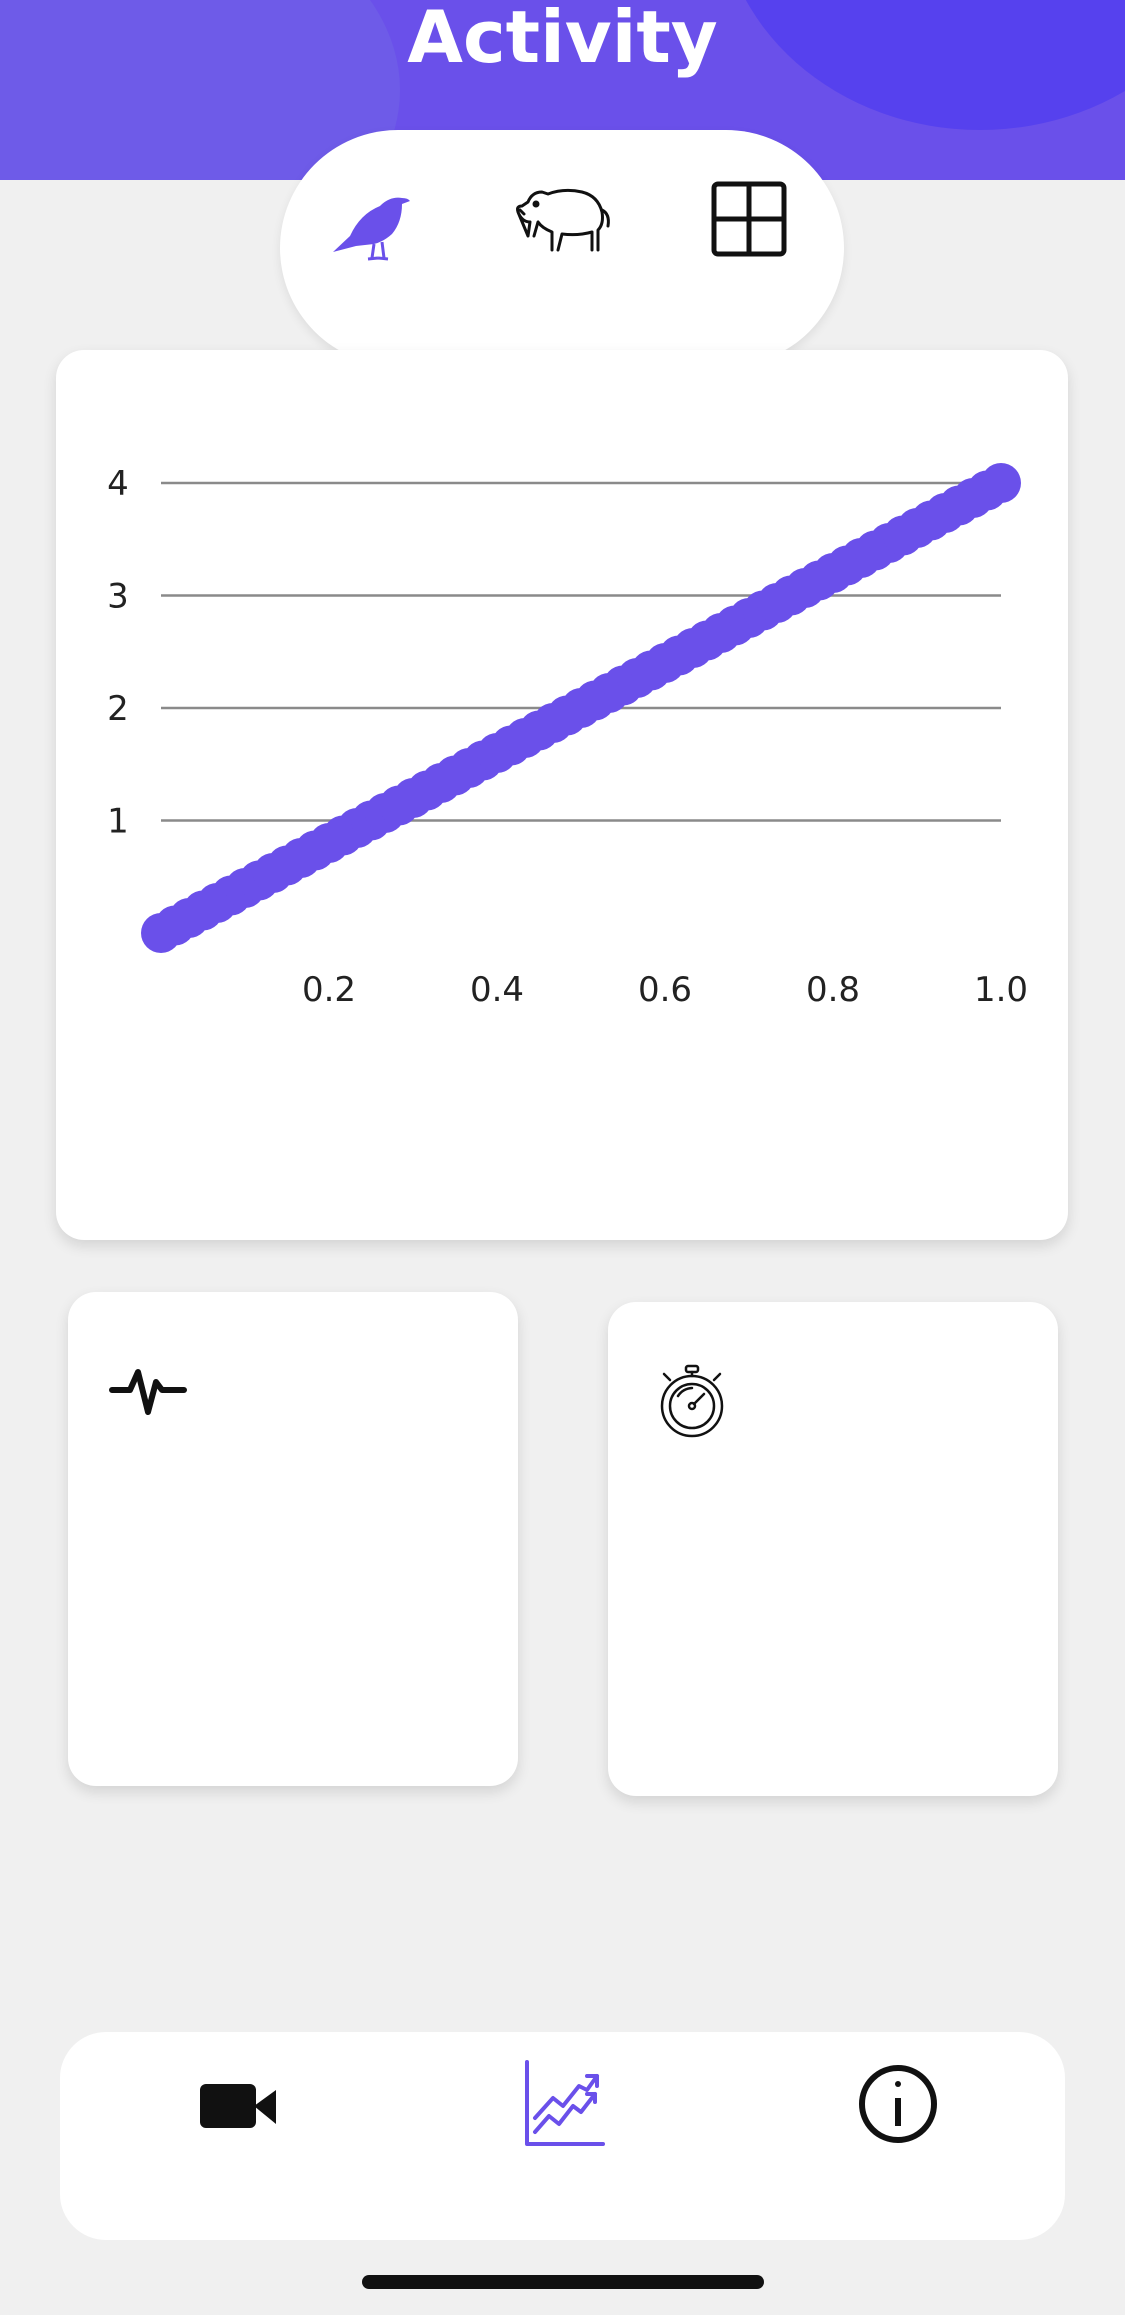 This screenshot has width=1125, height=2315. I want to click on y-tick-label: 1, so click(118, 822).